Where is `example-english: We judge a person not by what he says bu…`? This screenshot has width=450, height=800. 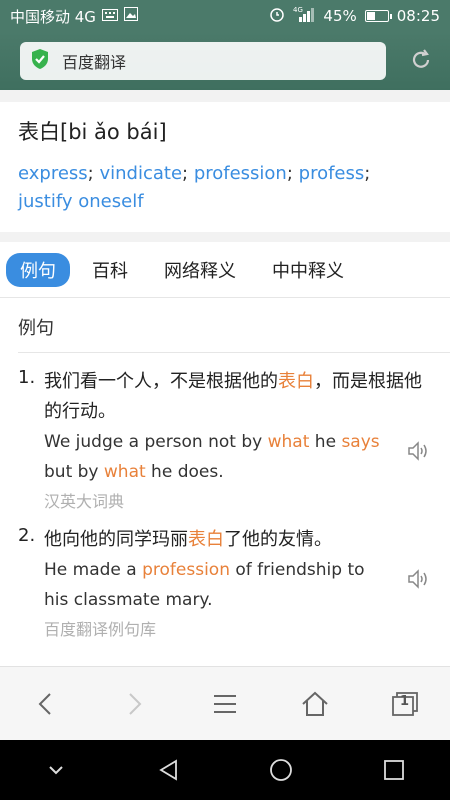 example-english: We judge a person not by what he says bu… is located at coordinates (212, 457).